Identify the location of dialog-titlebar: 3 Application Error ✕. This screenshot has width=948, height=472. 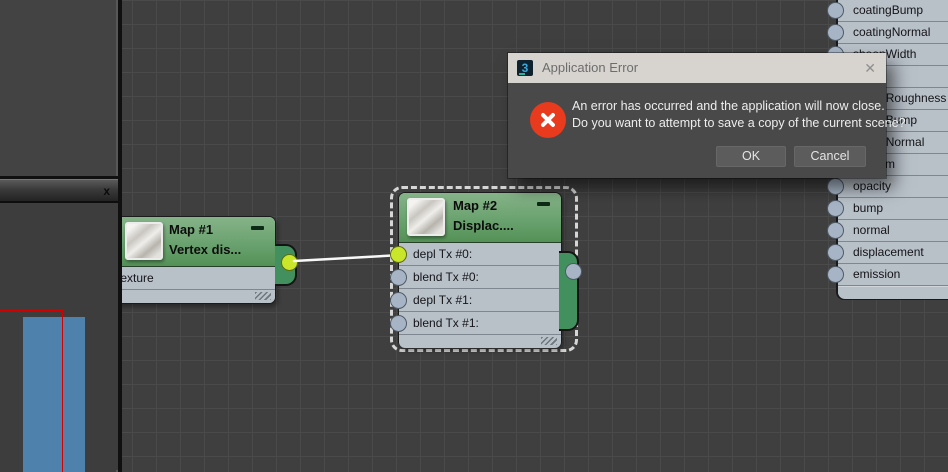
(697, 68).